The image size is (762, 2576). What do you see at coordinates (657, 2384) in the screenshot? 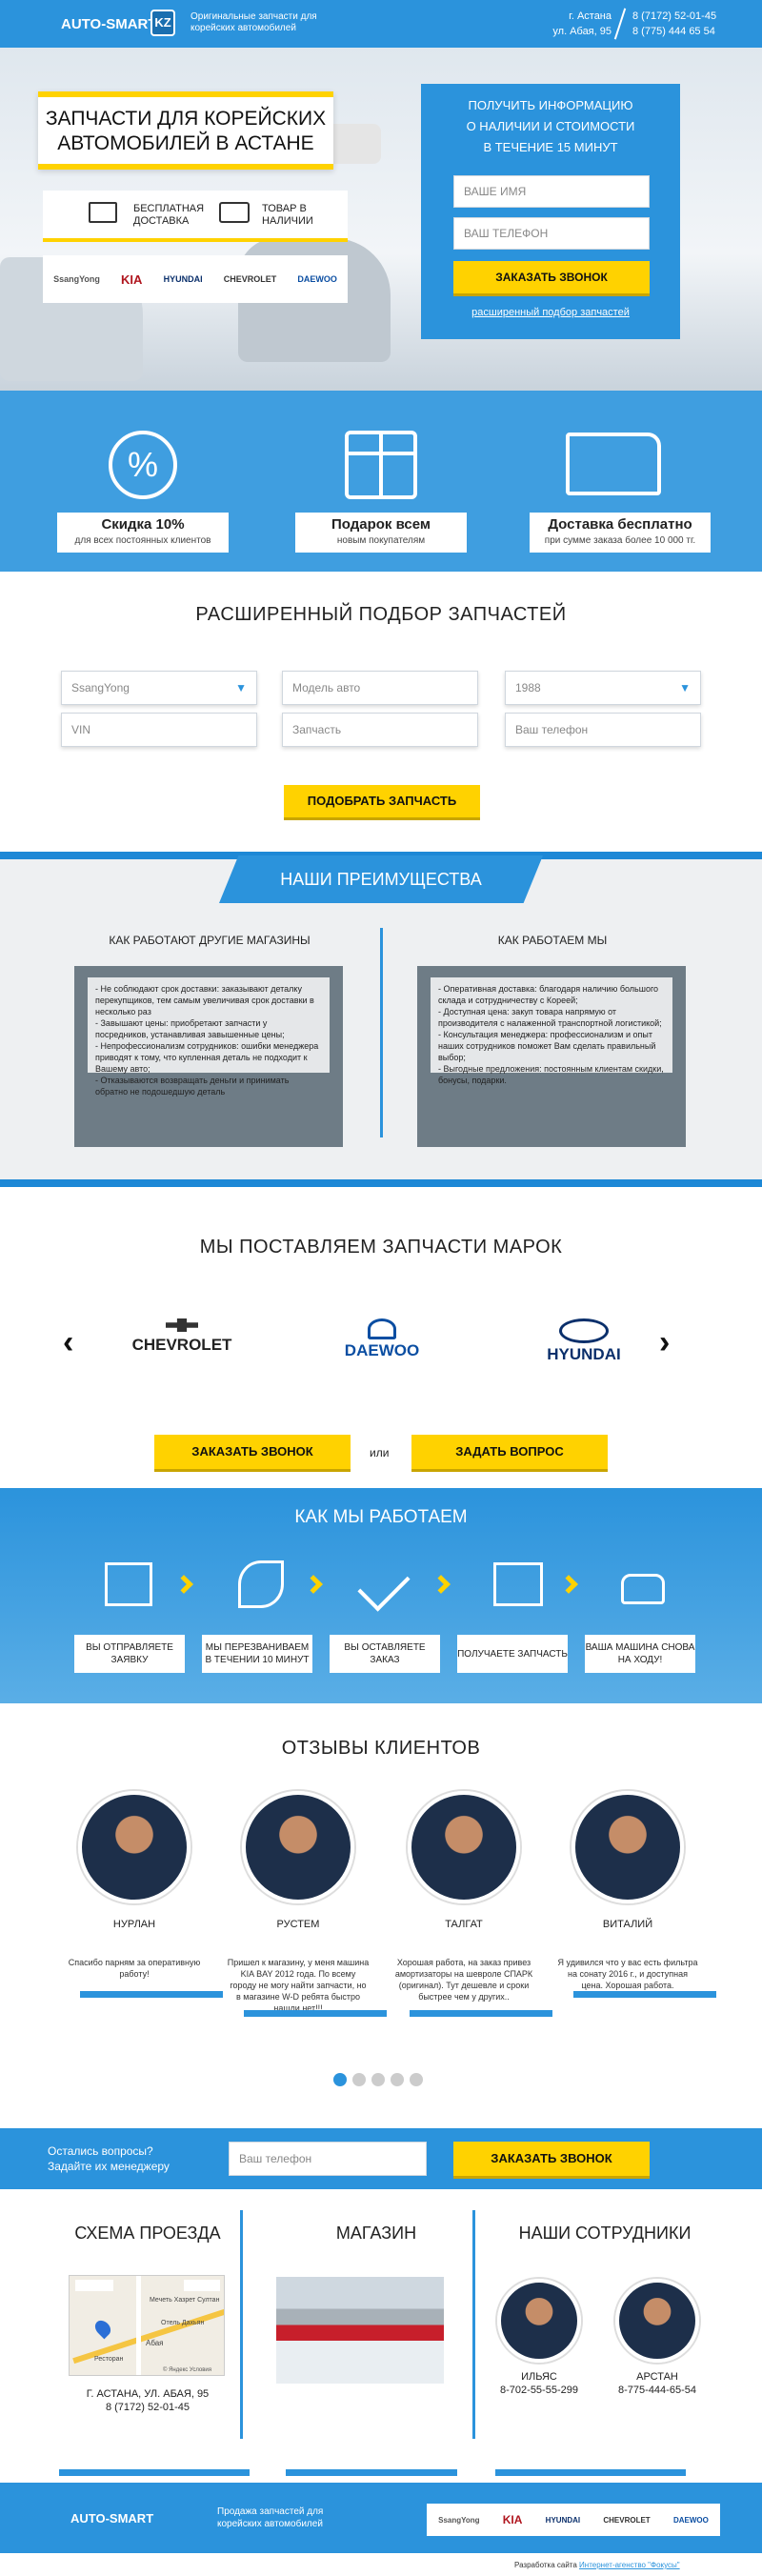
I see `staff-member: АРСТАН 8-775-444-65-54` at bounding box center [657, 2384].